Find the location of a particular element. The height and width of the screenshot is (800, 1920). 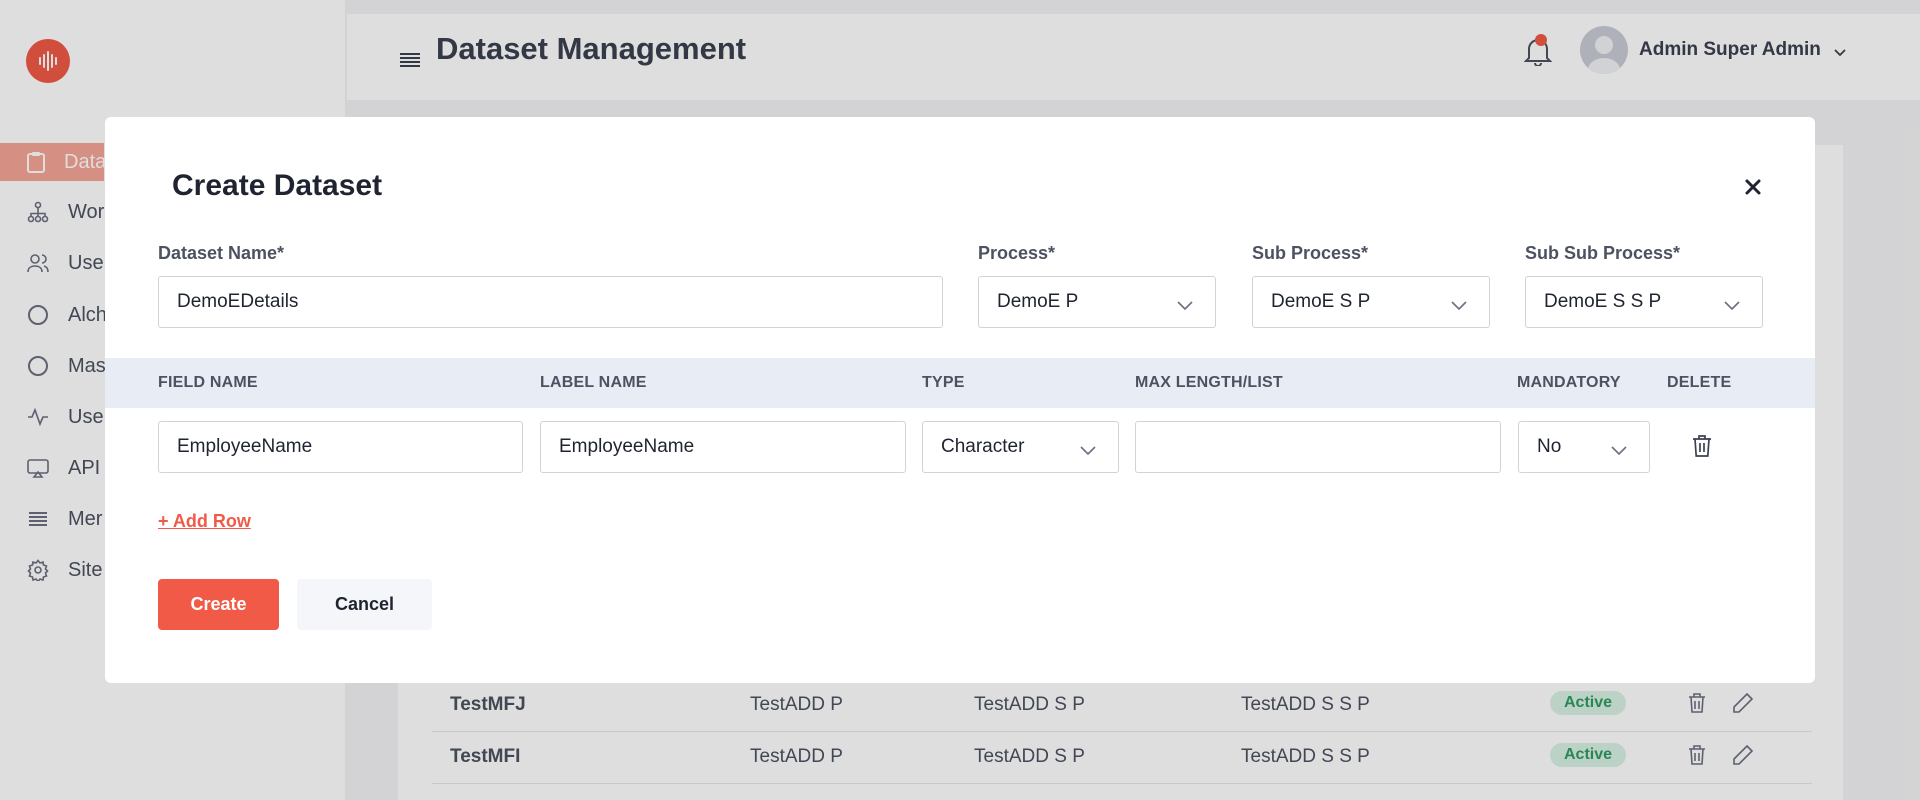

label-name-input is located at coordinates (723, 447).